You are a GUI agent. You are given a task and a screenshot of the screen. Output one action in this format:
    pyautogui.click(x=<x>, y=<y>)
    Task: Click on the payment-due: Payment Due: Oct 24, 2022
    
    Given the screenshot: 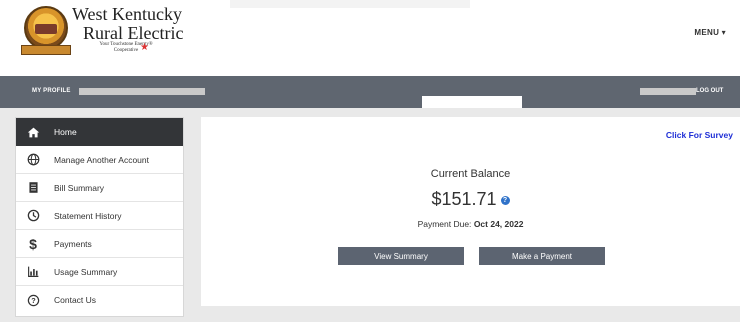 What is the action you would take?
    pyautogui.click(x=470, y=224)
    